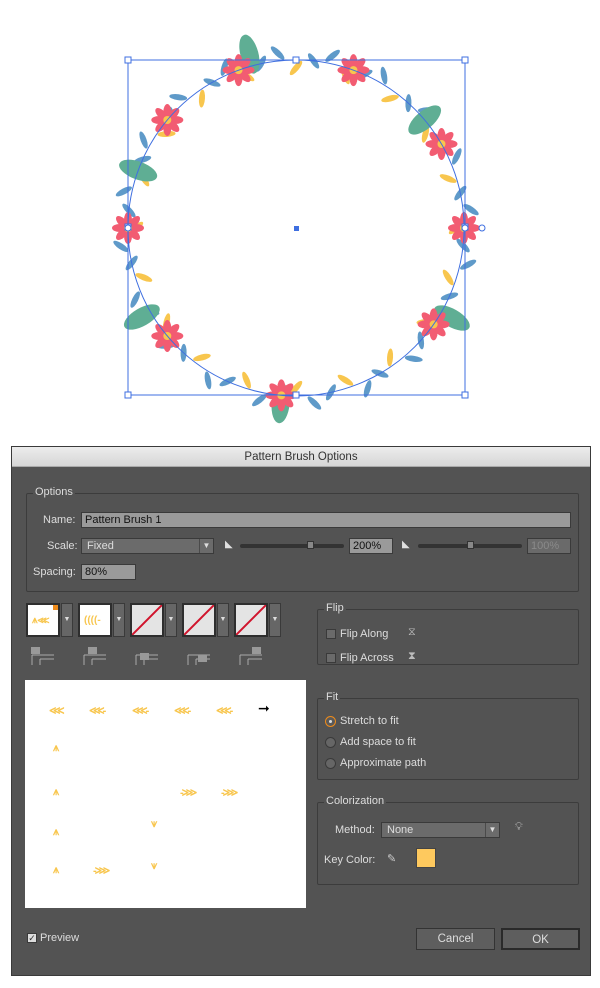 The image size is (600, 988). What do you see at coordinates (292, 546) in the screenshot?
I see `scale-slider` at bounding box center [292, 546].